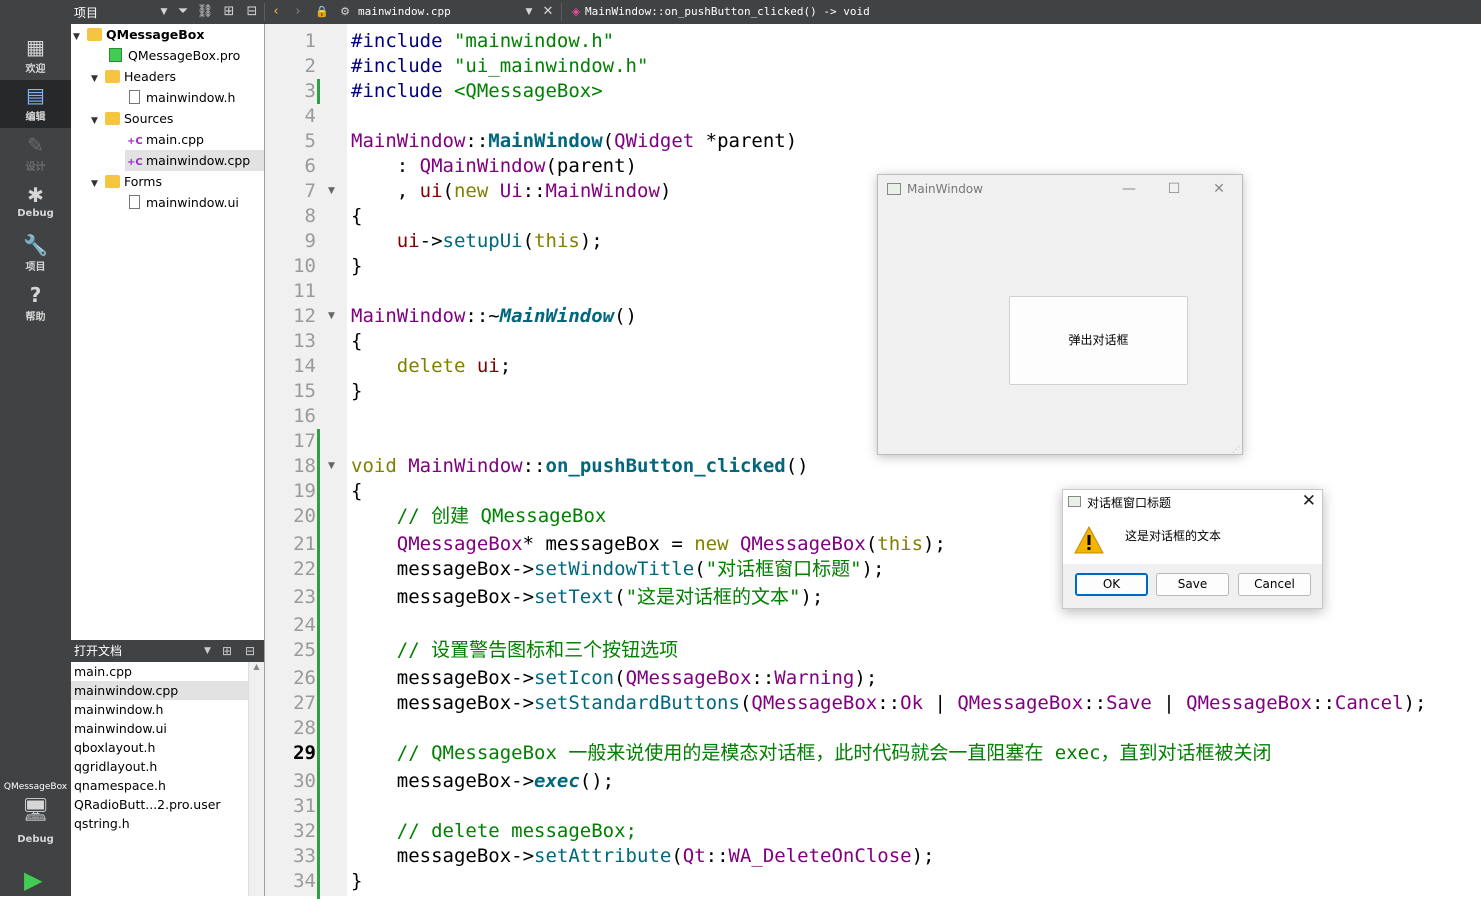 Image resolution: width=1481 pixels, height=899 pixels. I want to click on open-document-item: main.cpp, so click(160, 671).